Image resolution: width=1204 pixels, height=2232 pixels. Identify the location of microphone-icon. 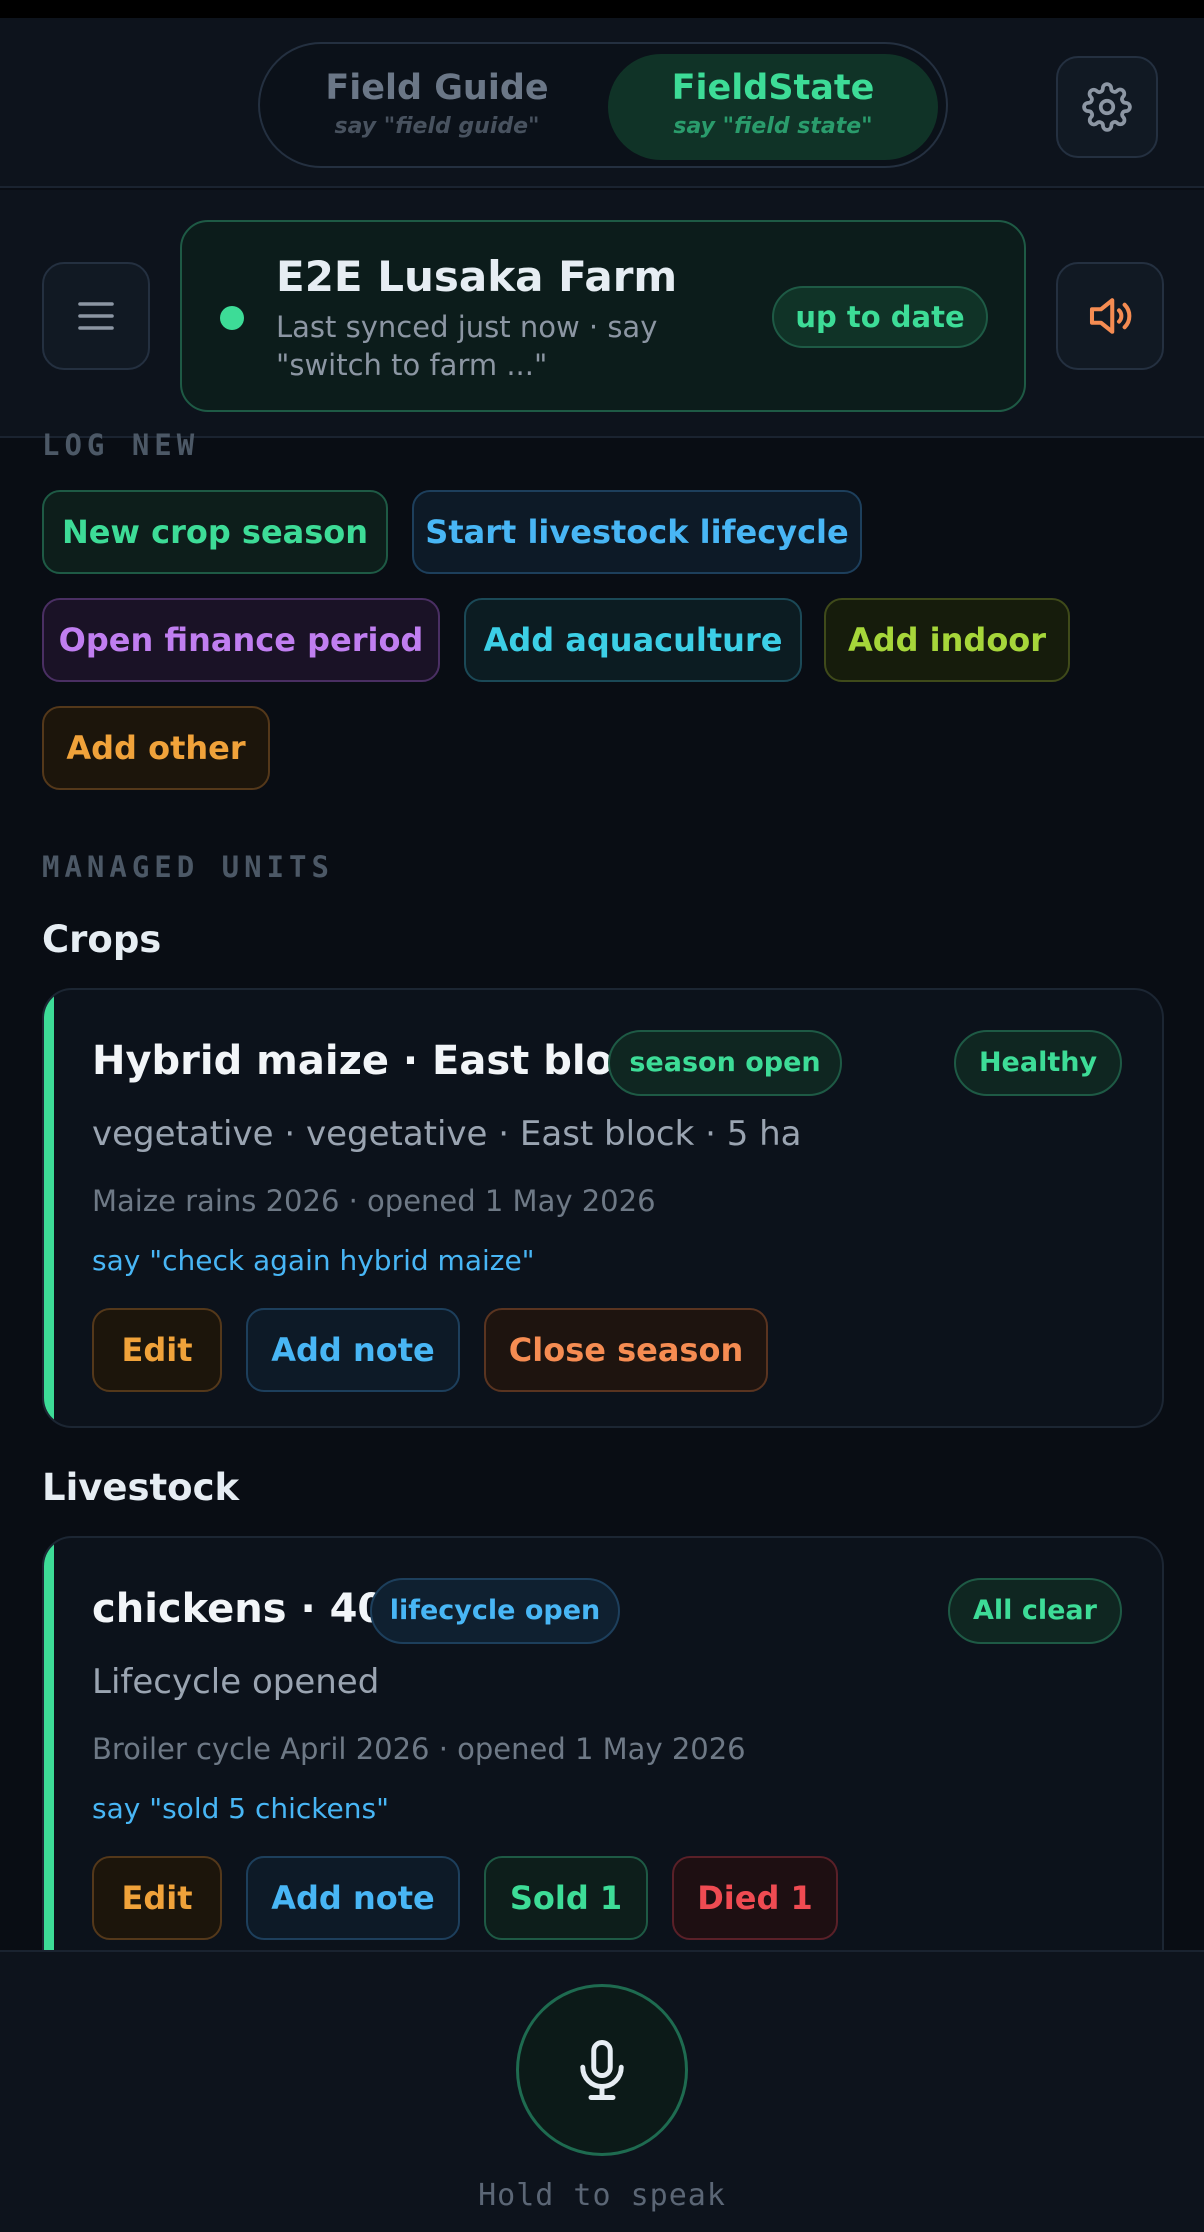
(602, 2070).